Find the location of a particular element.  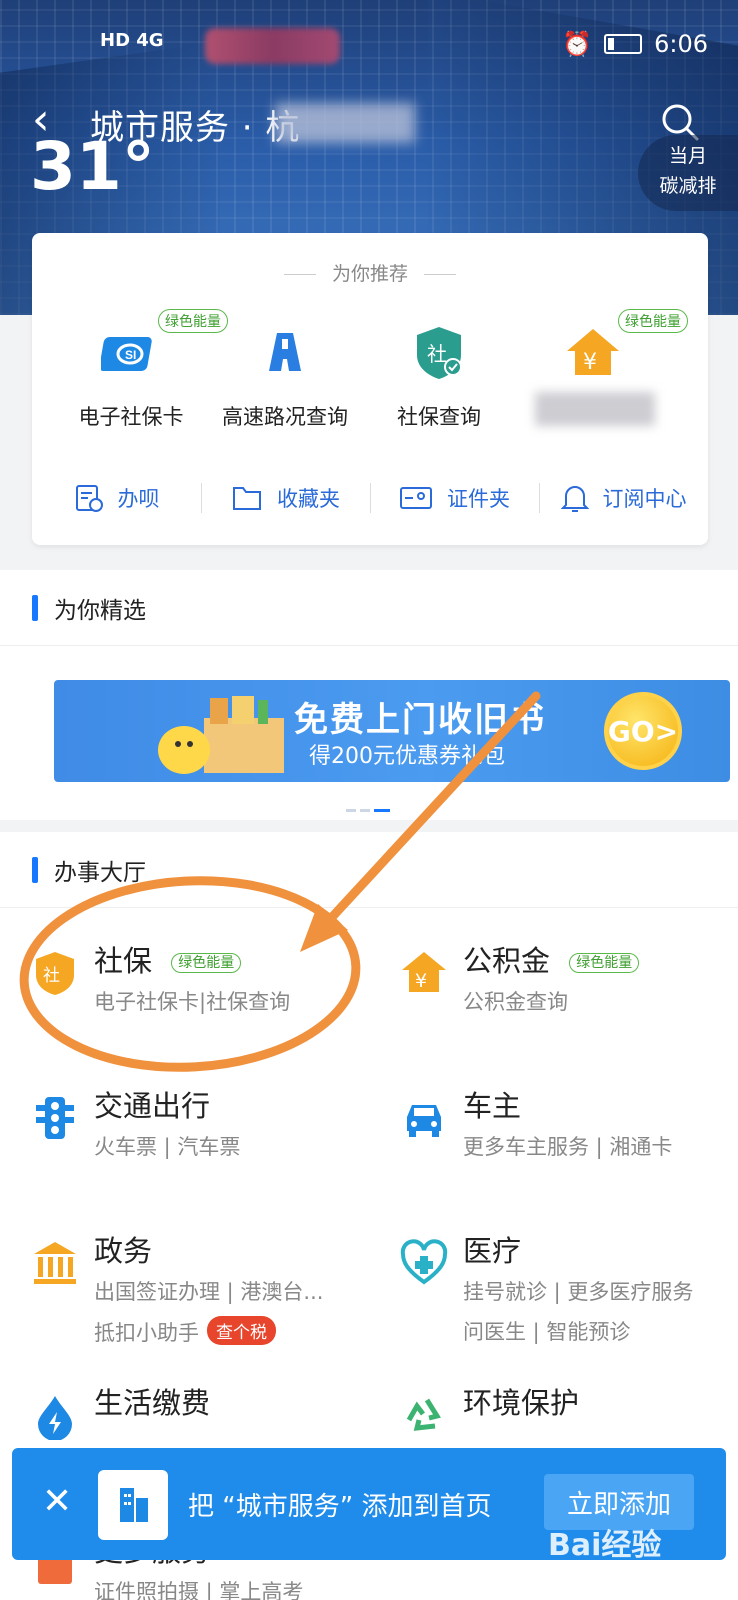

social-security-icon: 社 is located at coordinates (55, 973).